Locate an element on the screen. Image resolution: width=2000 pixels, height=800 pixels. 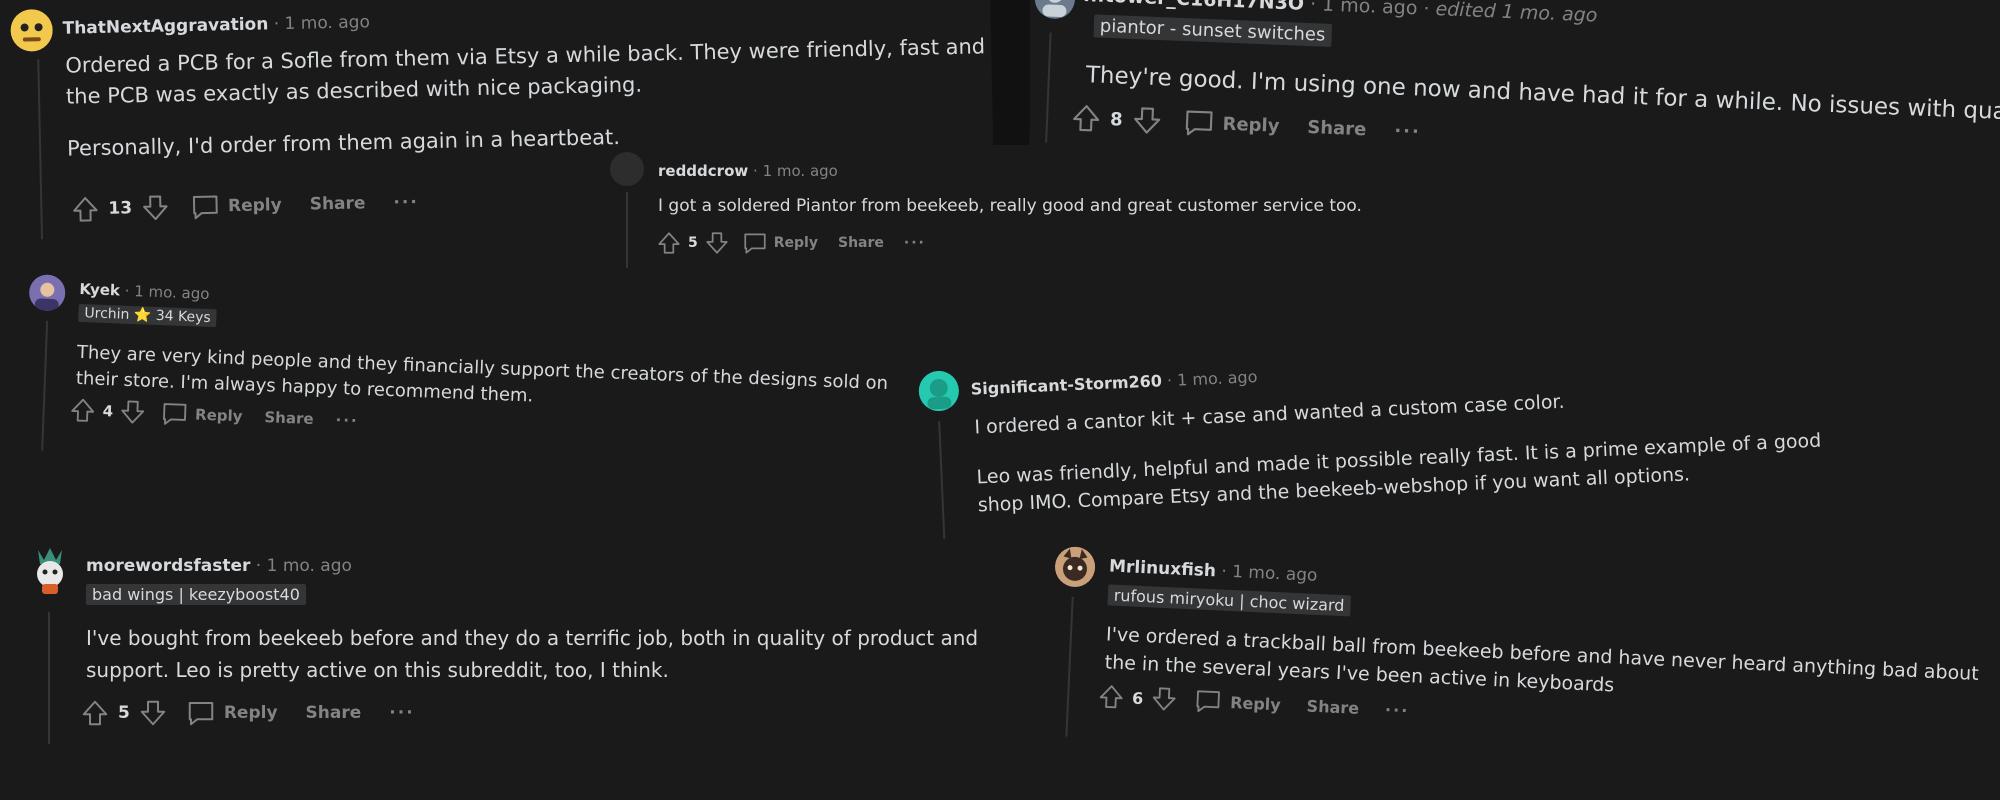
user-flair: rufous miryoku | choc wizard is located at coordinates (1229, 600).